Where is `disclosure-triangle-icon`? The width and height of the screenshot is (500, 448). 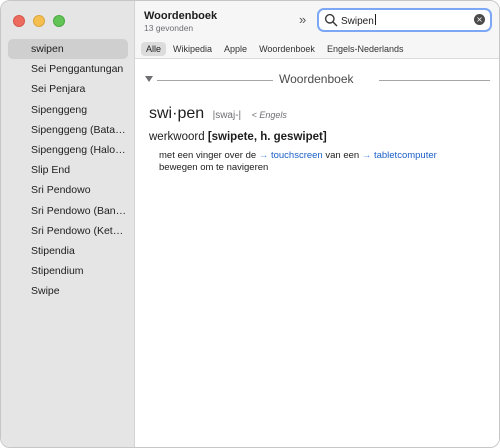 disclosure-triangle-icon is located at coordinates (149, 79).